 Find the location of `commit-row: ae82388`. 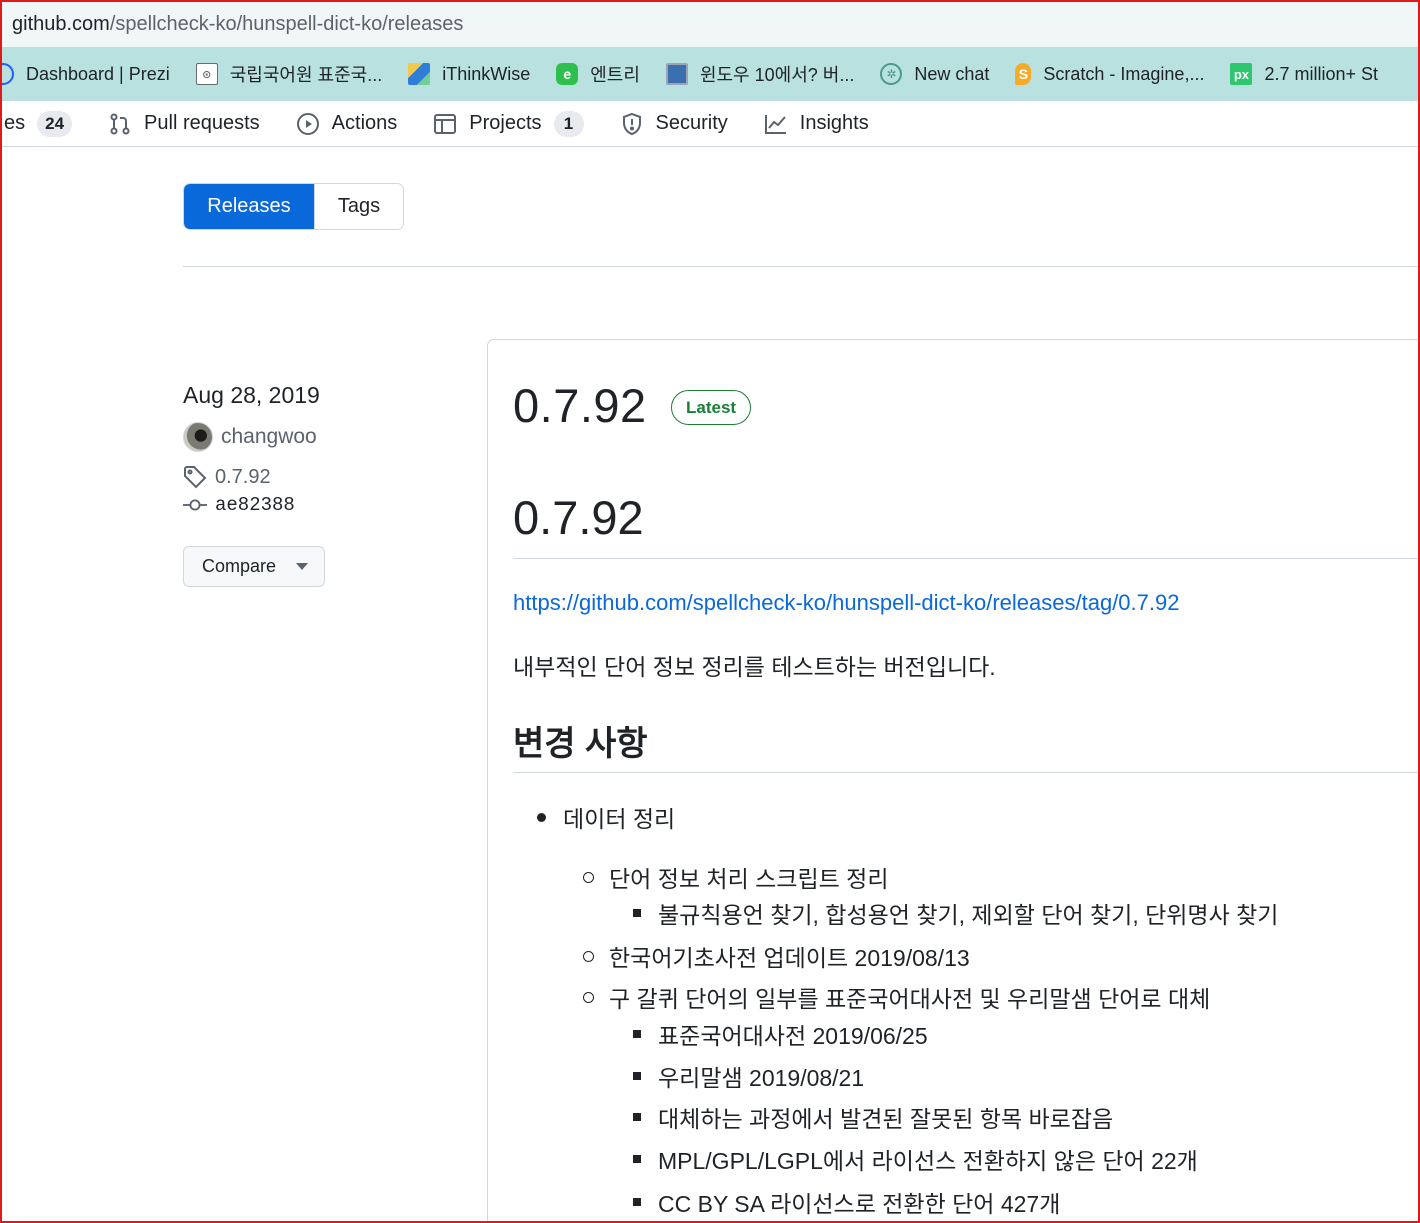

commit-row: ae82388 is located at coordinates (323, 505).